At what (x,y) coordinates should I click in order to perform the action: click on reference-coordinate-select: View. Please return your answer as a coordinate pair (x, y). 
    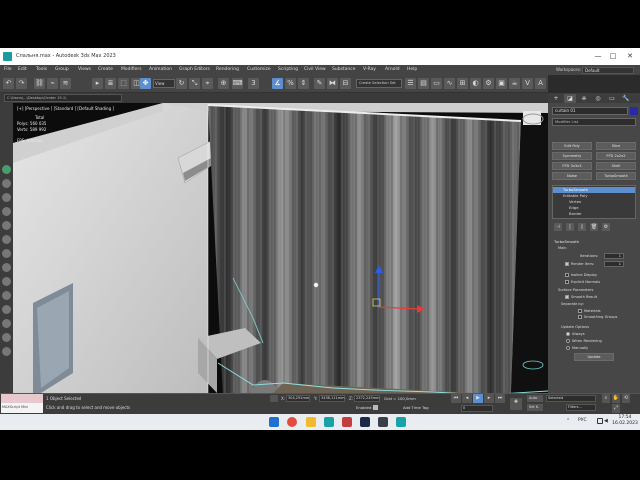
    Looking at the image, I should click on (164, 83).